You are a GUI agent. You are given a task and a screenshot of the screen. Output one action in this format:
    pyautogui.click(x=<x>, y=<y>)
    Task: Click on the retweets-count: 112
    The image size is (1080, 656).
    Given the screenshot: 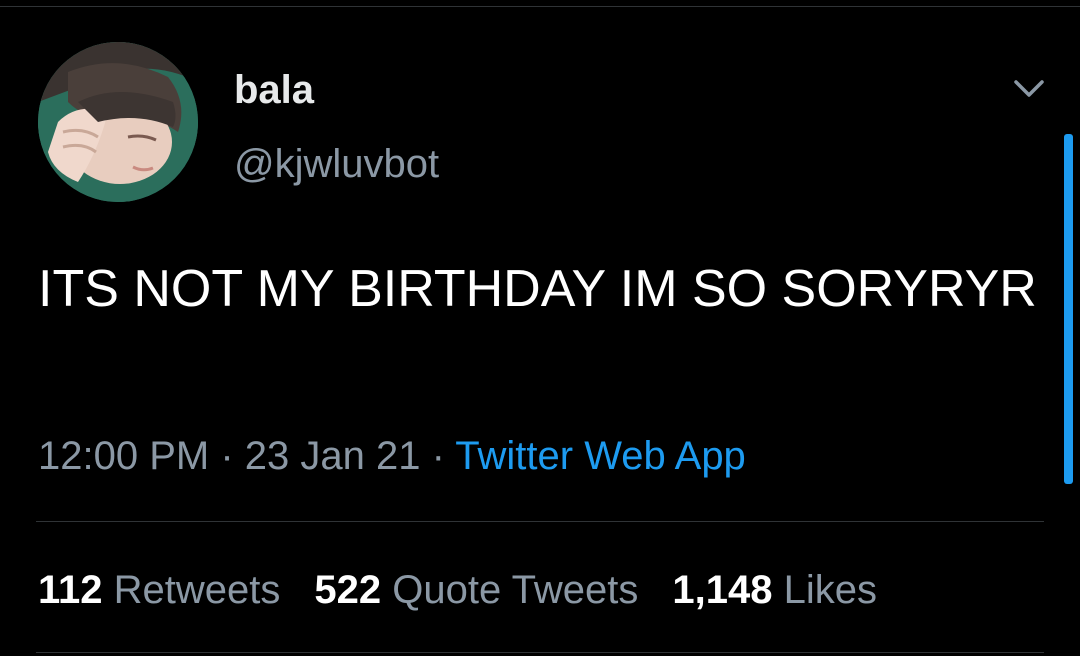 What is the action you would take?
    pyautogui.click(x=70, y=590)
    